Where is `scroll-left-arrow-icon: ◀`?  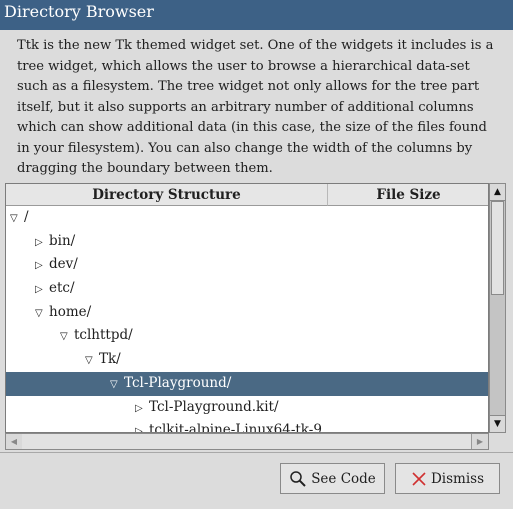 scroll-left-arrow-icon: ◀ is located at coordinates (14, 441).